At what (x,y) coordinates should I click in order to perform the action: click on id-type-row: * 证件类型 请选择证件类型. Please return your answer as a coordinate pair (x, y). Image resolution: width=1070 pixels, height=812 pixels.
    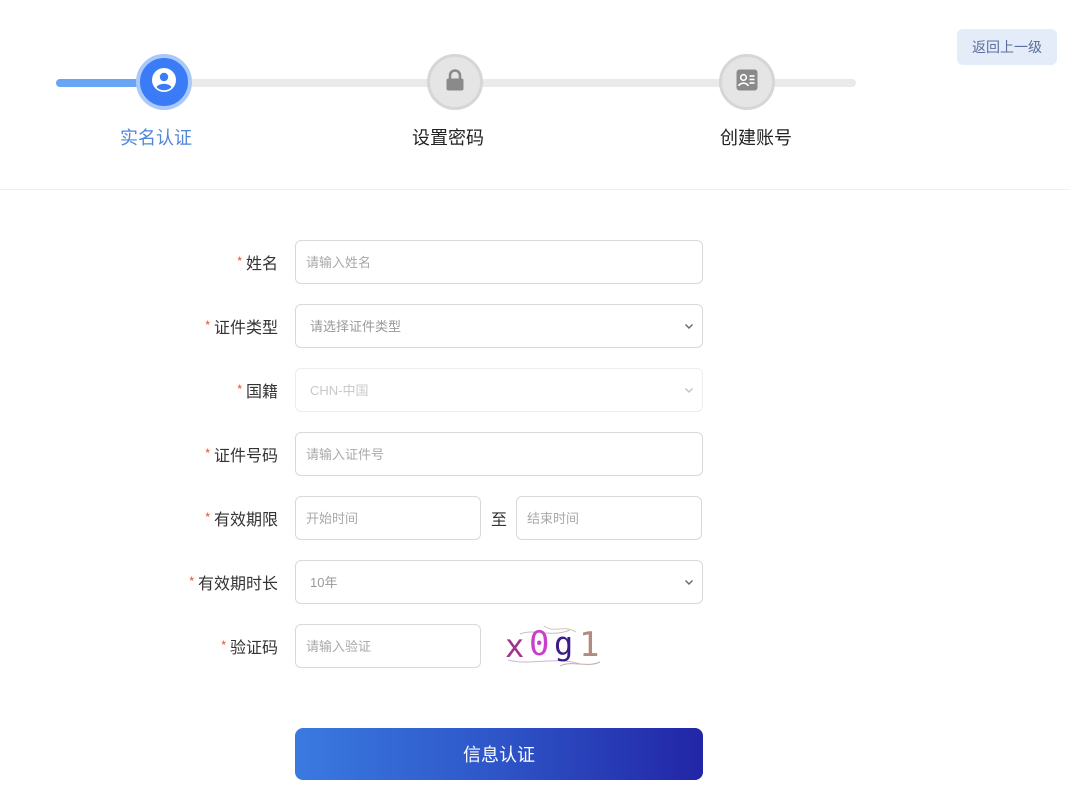
    Looking at the image, I should click on (360, 326).